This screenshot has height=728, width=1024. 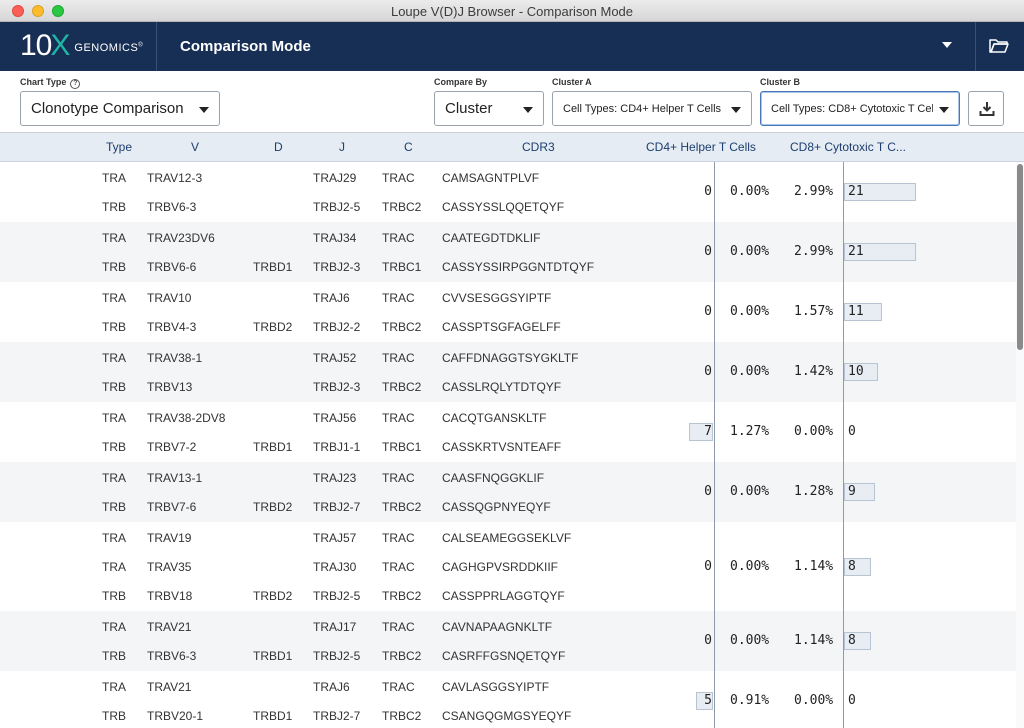 What do you see at coordinates (408, 147) in the screenshot?
I see `col-c: C` at bounding box center [408, 147].